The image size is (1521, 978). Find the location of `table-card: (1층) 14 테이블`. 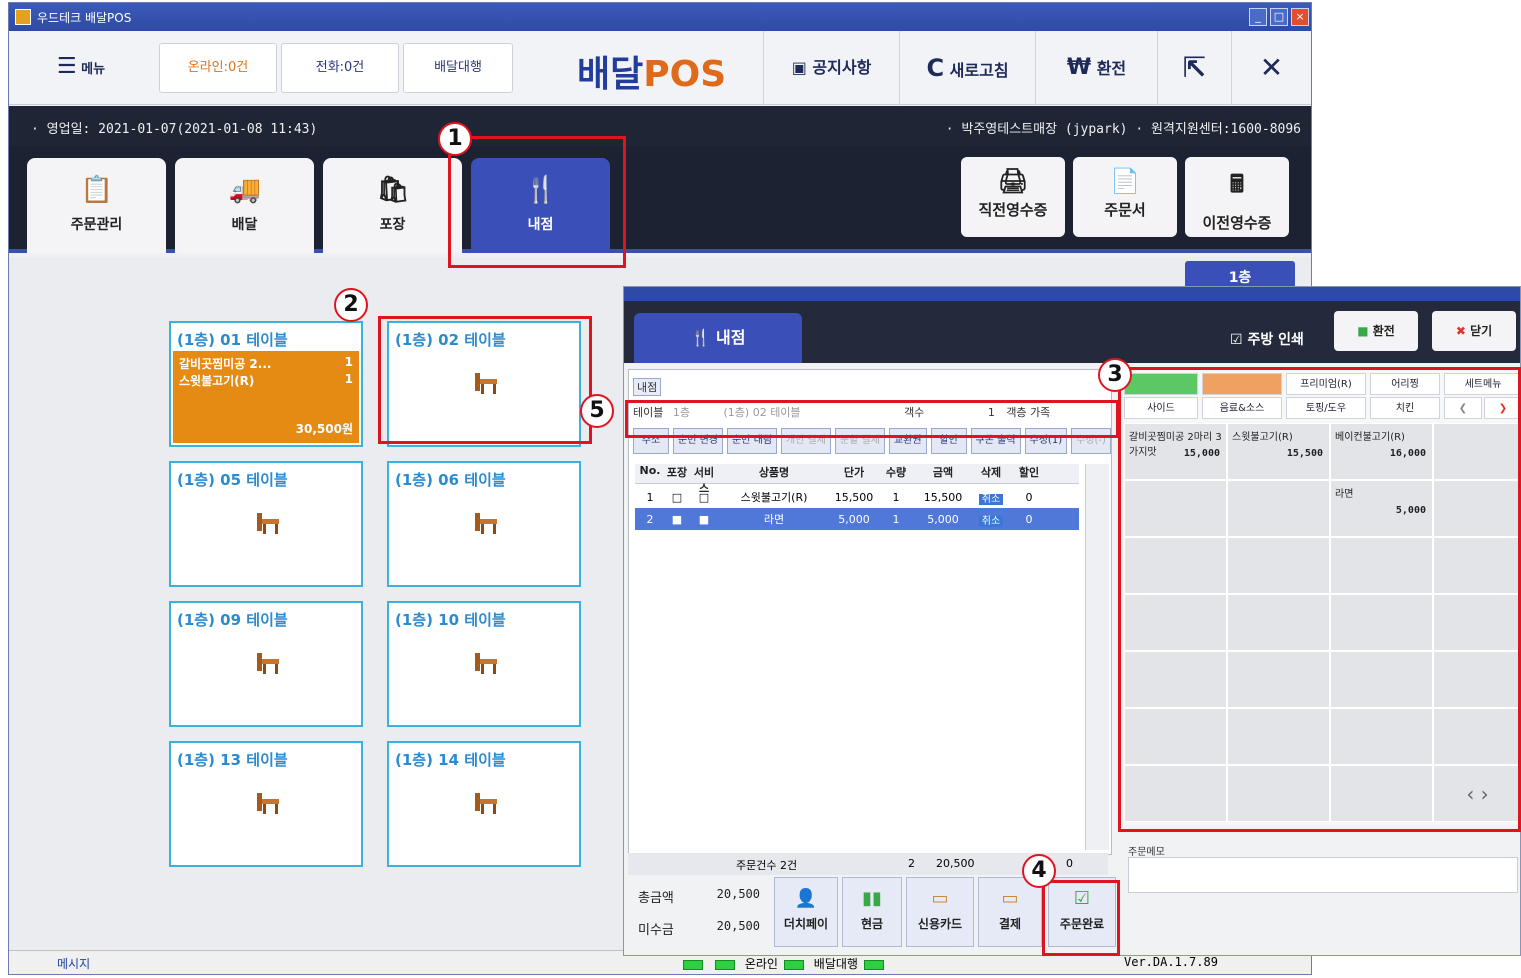

table-card: (1층) 14 테이블 is located at coordinates (484, 804).